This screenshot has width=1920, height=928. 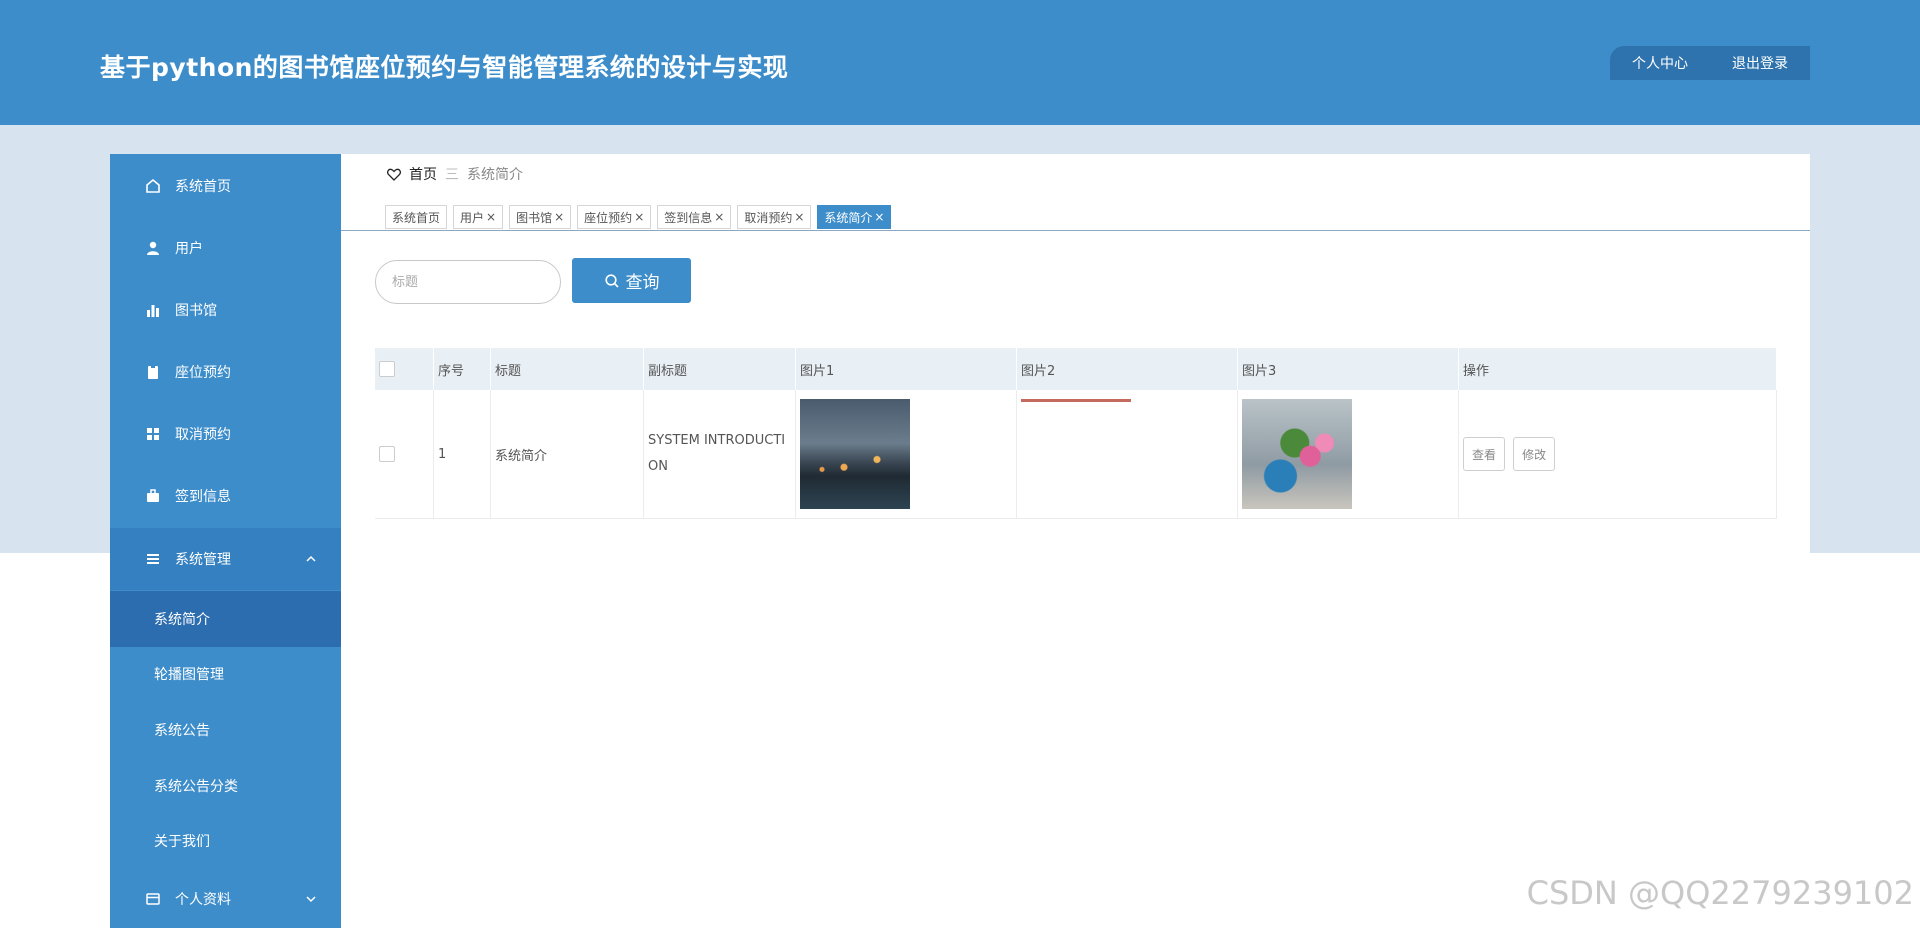 What do you see at coordinates (225, 841) in the screenshot?
I see `sidebar-subitem-about: 关于我们` at bounding box center [225, 841].